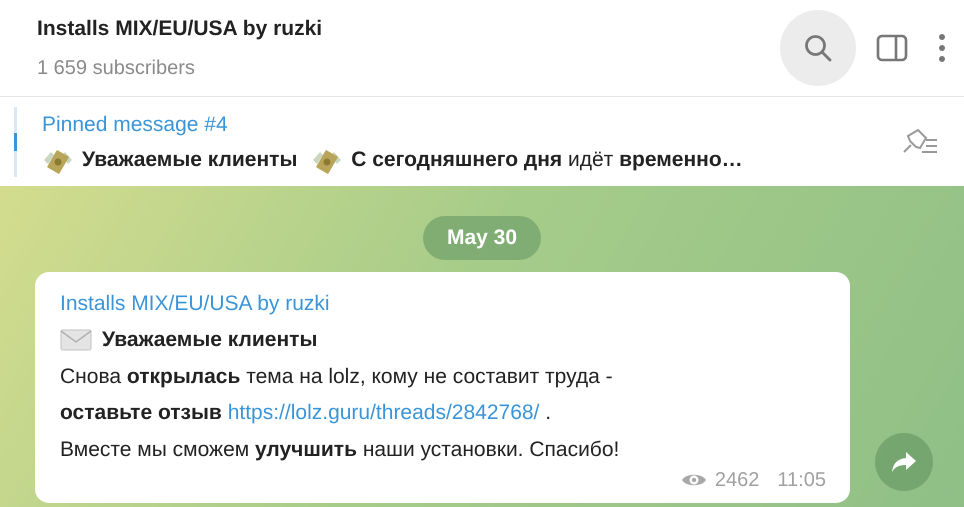  Describe the element at coordinates (340, 449) in the screenshot. I see `message-text: Вместе мы сможем улучшить наши установки. Спасибо!` at that location.